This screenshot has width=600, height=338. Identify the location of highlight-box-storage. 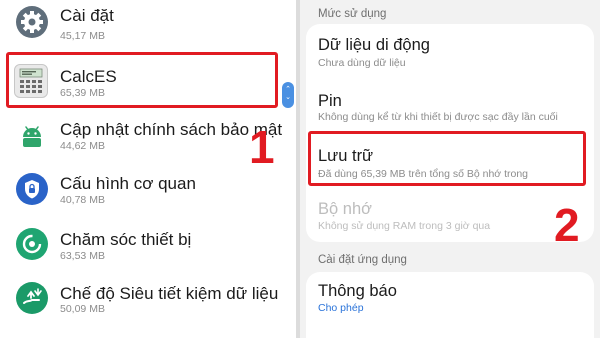
(447, 158).